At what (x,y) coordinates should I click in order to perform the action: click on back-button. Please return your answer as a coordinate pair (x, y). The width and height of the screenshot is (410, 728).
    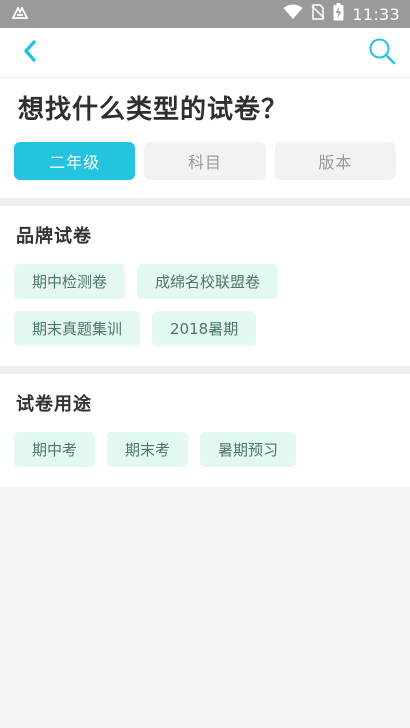
    Looking at the image, I should click on (30, 53).